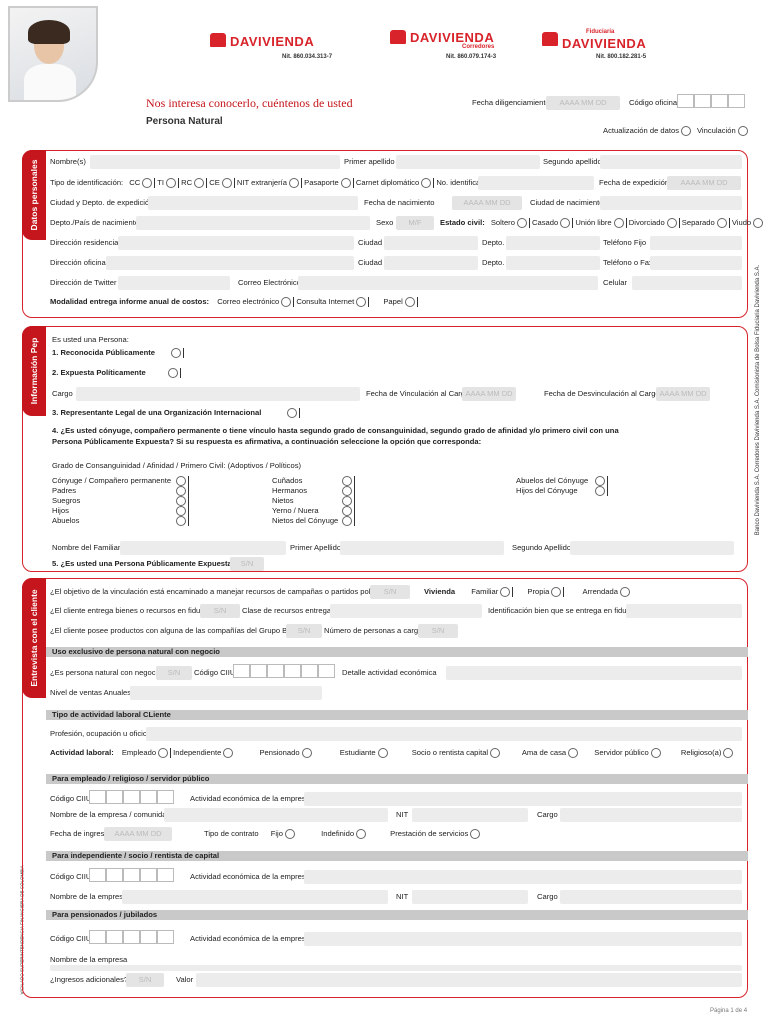 The height and width of the screenshot is (1024, 768). I want to click on tel-fijo-input, so click(696, 243).